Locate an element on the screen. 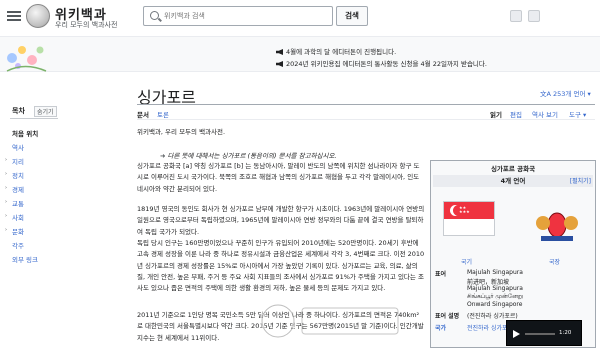 The width and height of the screenshot is (600, 348). toc-item: 정치 is located at coordinates (18, 175).